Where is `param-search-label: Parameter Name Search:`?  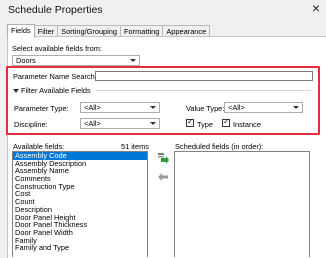
param-search-label: Parameter Name Search: is located at coordinates (55, 76).